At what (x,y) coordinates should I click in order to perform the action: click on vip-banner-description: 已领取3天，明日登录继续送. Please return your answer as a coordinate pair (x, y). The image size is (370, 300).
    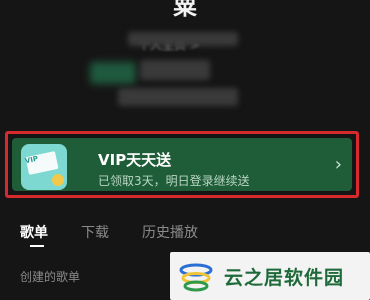
    Looking at the image, I should click on (174, 181).